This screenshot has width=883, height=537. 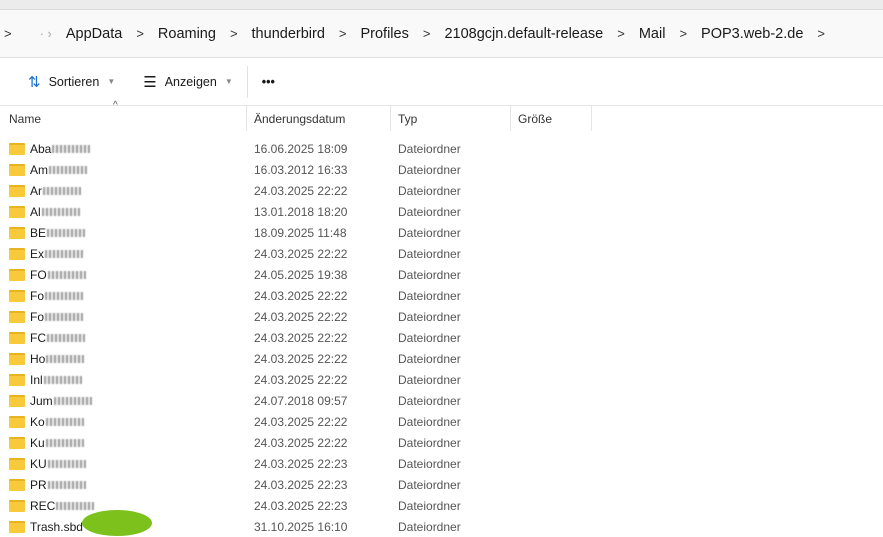 What do you see at coordinates (301, 211) in the screenshot?
I see `modified-date: 13.01.2018 18:20` at bounding box center [301, 211].